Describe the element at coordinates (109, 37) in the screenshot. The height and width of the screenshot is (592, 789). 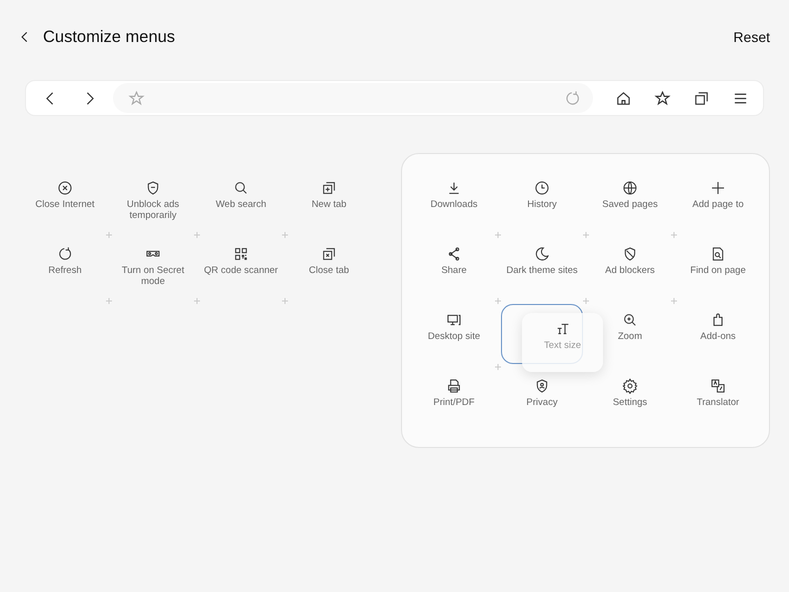
I see `page-title: Customize menus` at that location.